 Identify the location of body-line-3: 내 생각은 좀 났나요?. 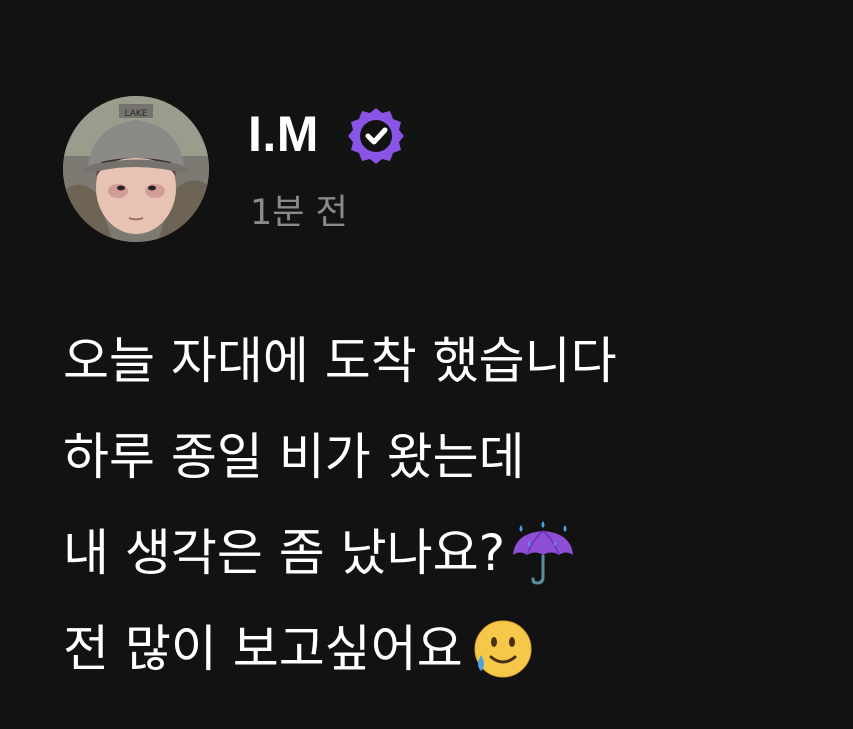
(340, 553).